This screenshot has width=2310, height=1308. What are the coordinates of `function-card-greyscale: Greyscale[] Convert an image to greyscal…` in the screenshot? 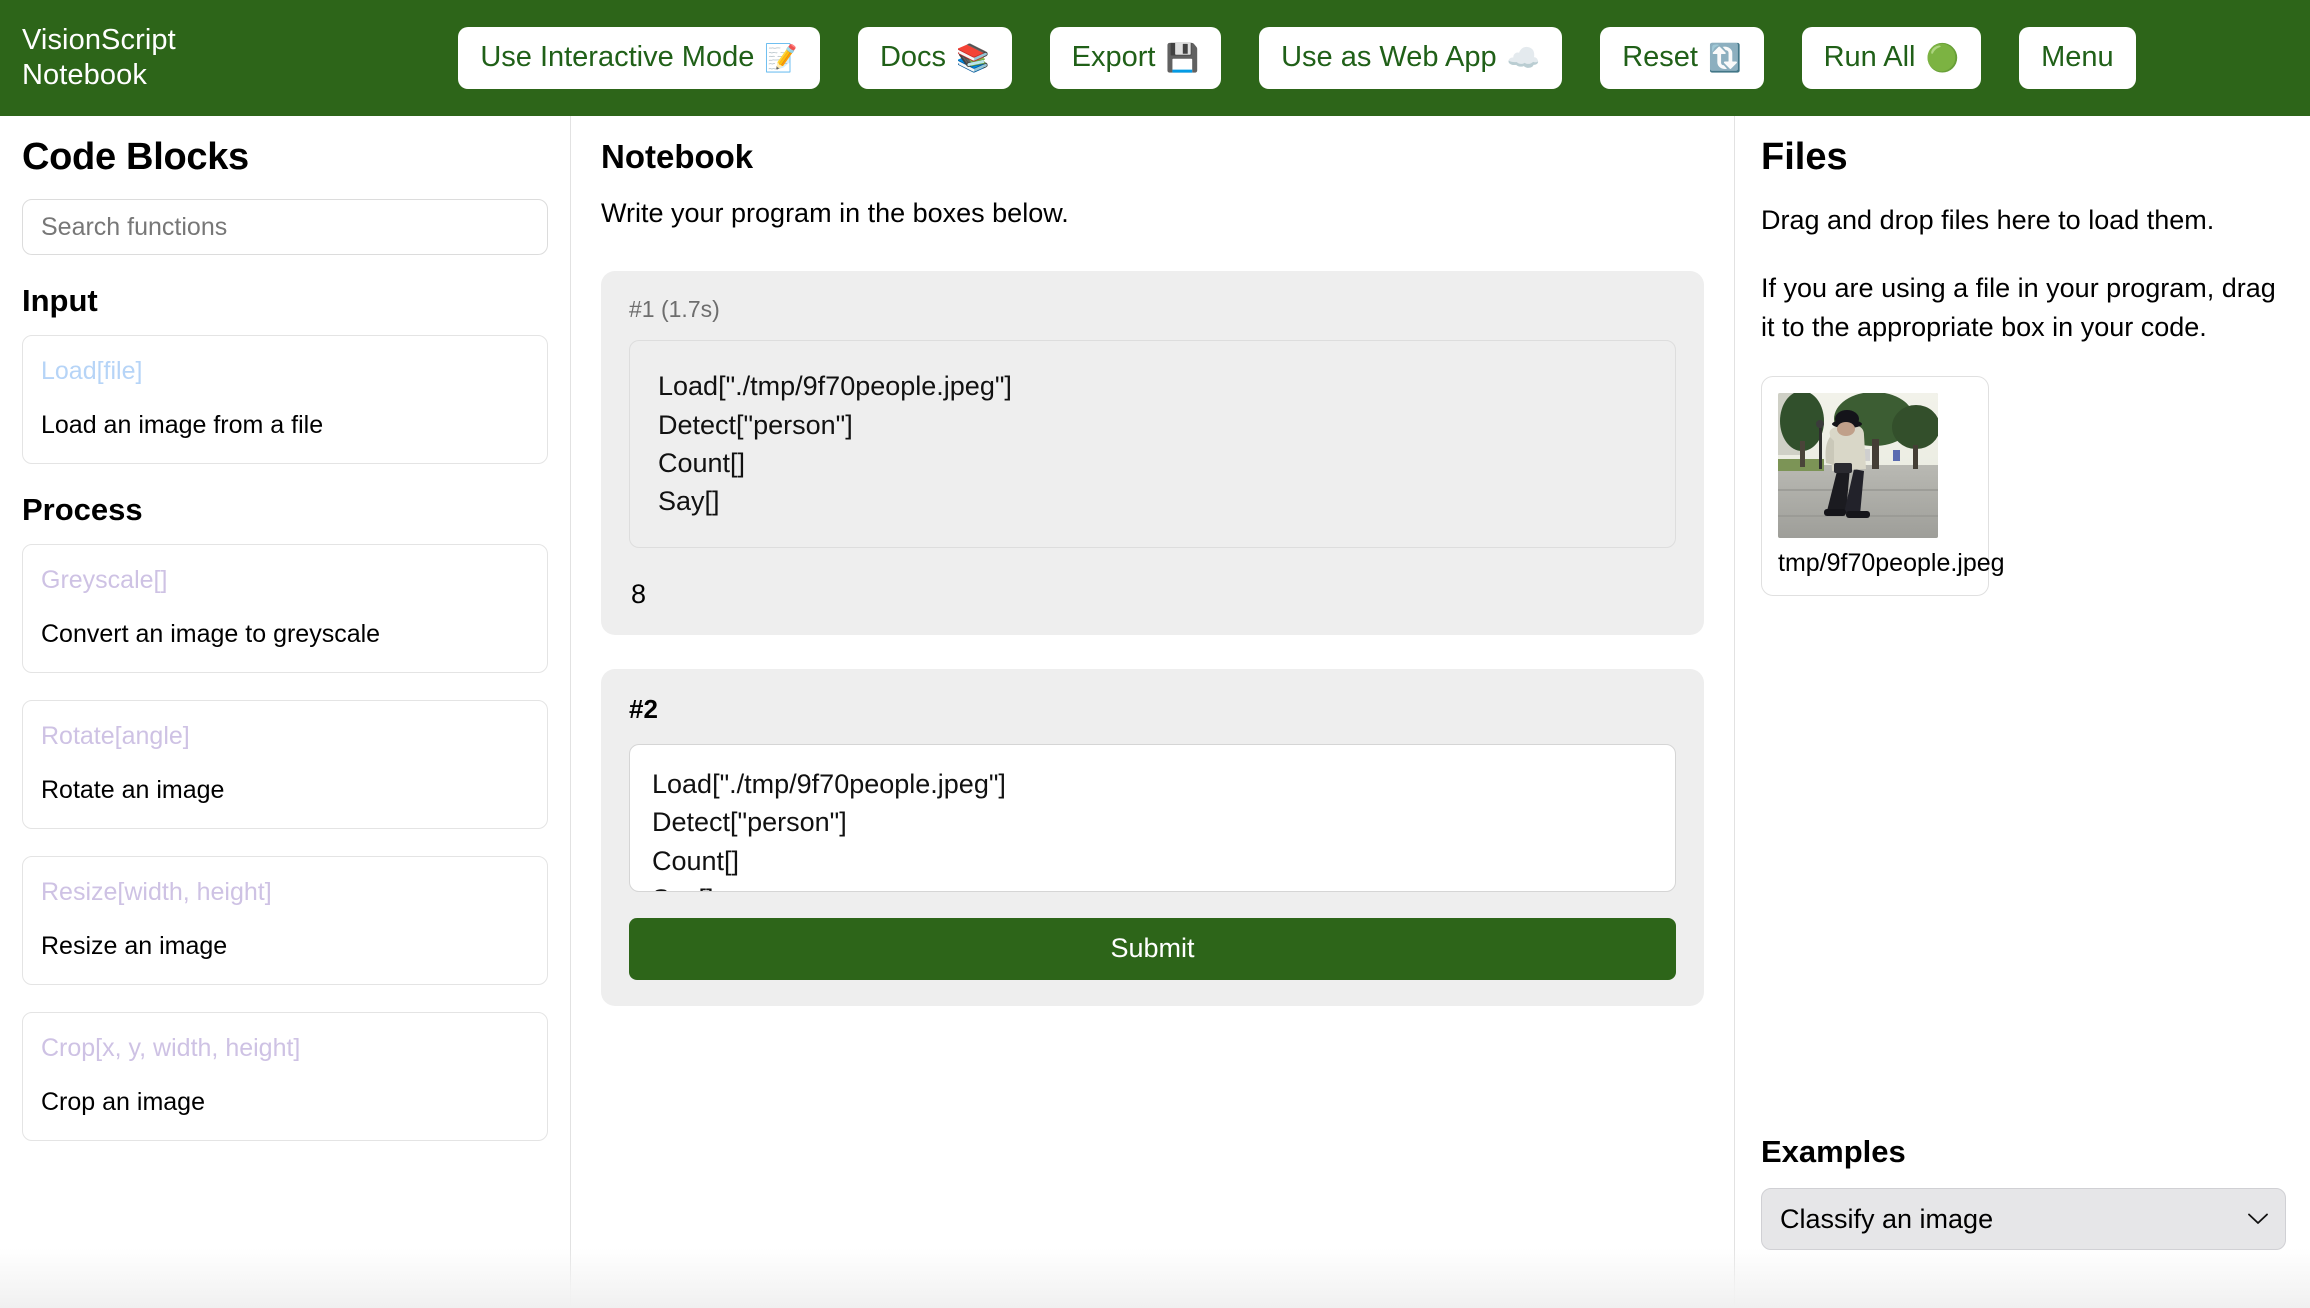 It's located at (285, 608).